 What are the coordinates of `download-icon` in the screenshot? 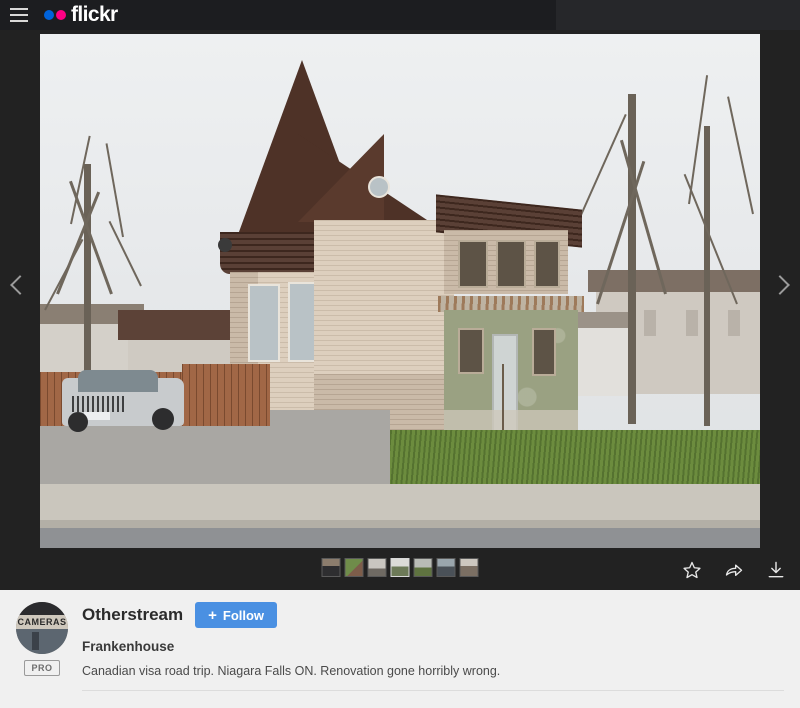 It's located at (776, 570).